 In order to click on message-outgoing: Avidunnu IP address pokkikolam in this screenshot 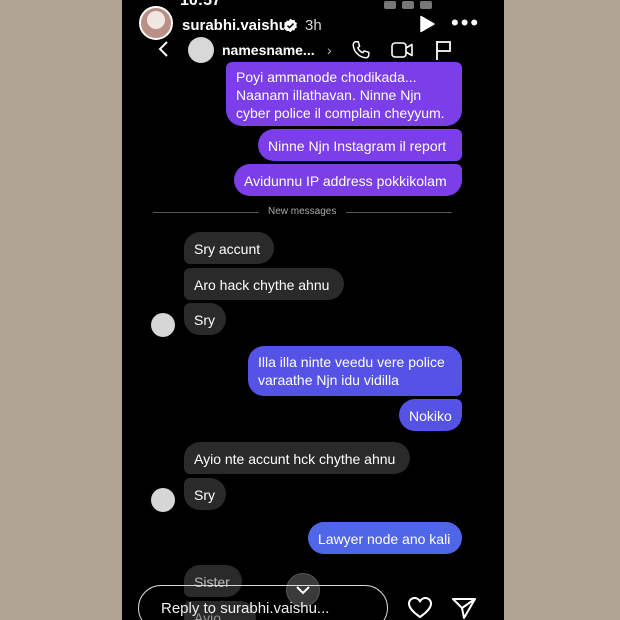, I will do `click(348, 180)`.